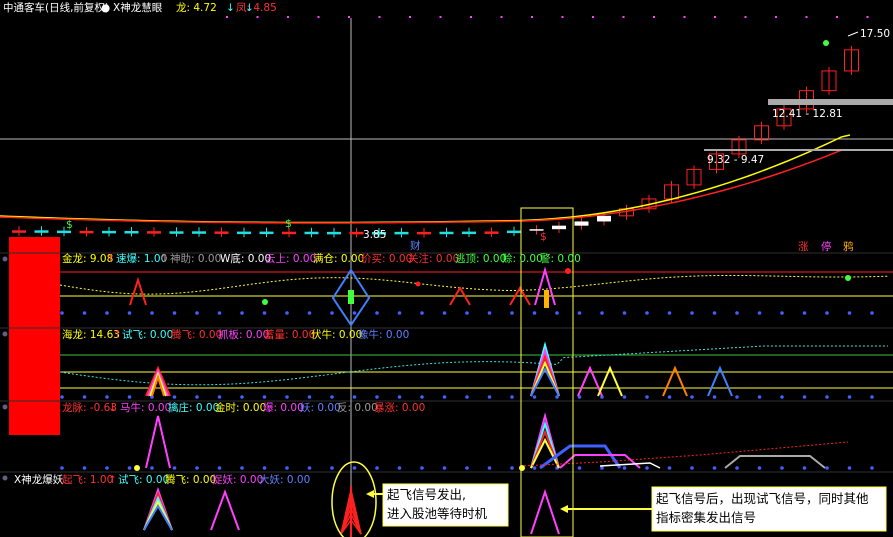 The height and width of the screenshot is (537, 893). Describe the element at coordinates (249, 8) in the screenshot. I see `header-feng-arrow: ↓` at that location.